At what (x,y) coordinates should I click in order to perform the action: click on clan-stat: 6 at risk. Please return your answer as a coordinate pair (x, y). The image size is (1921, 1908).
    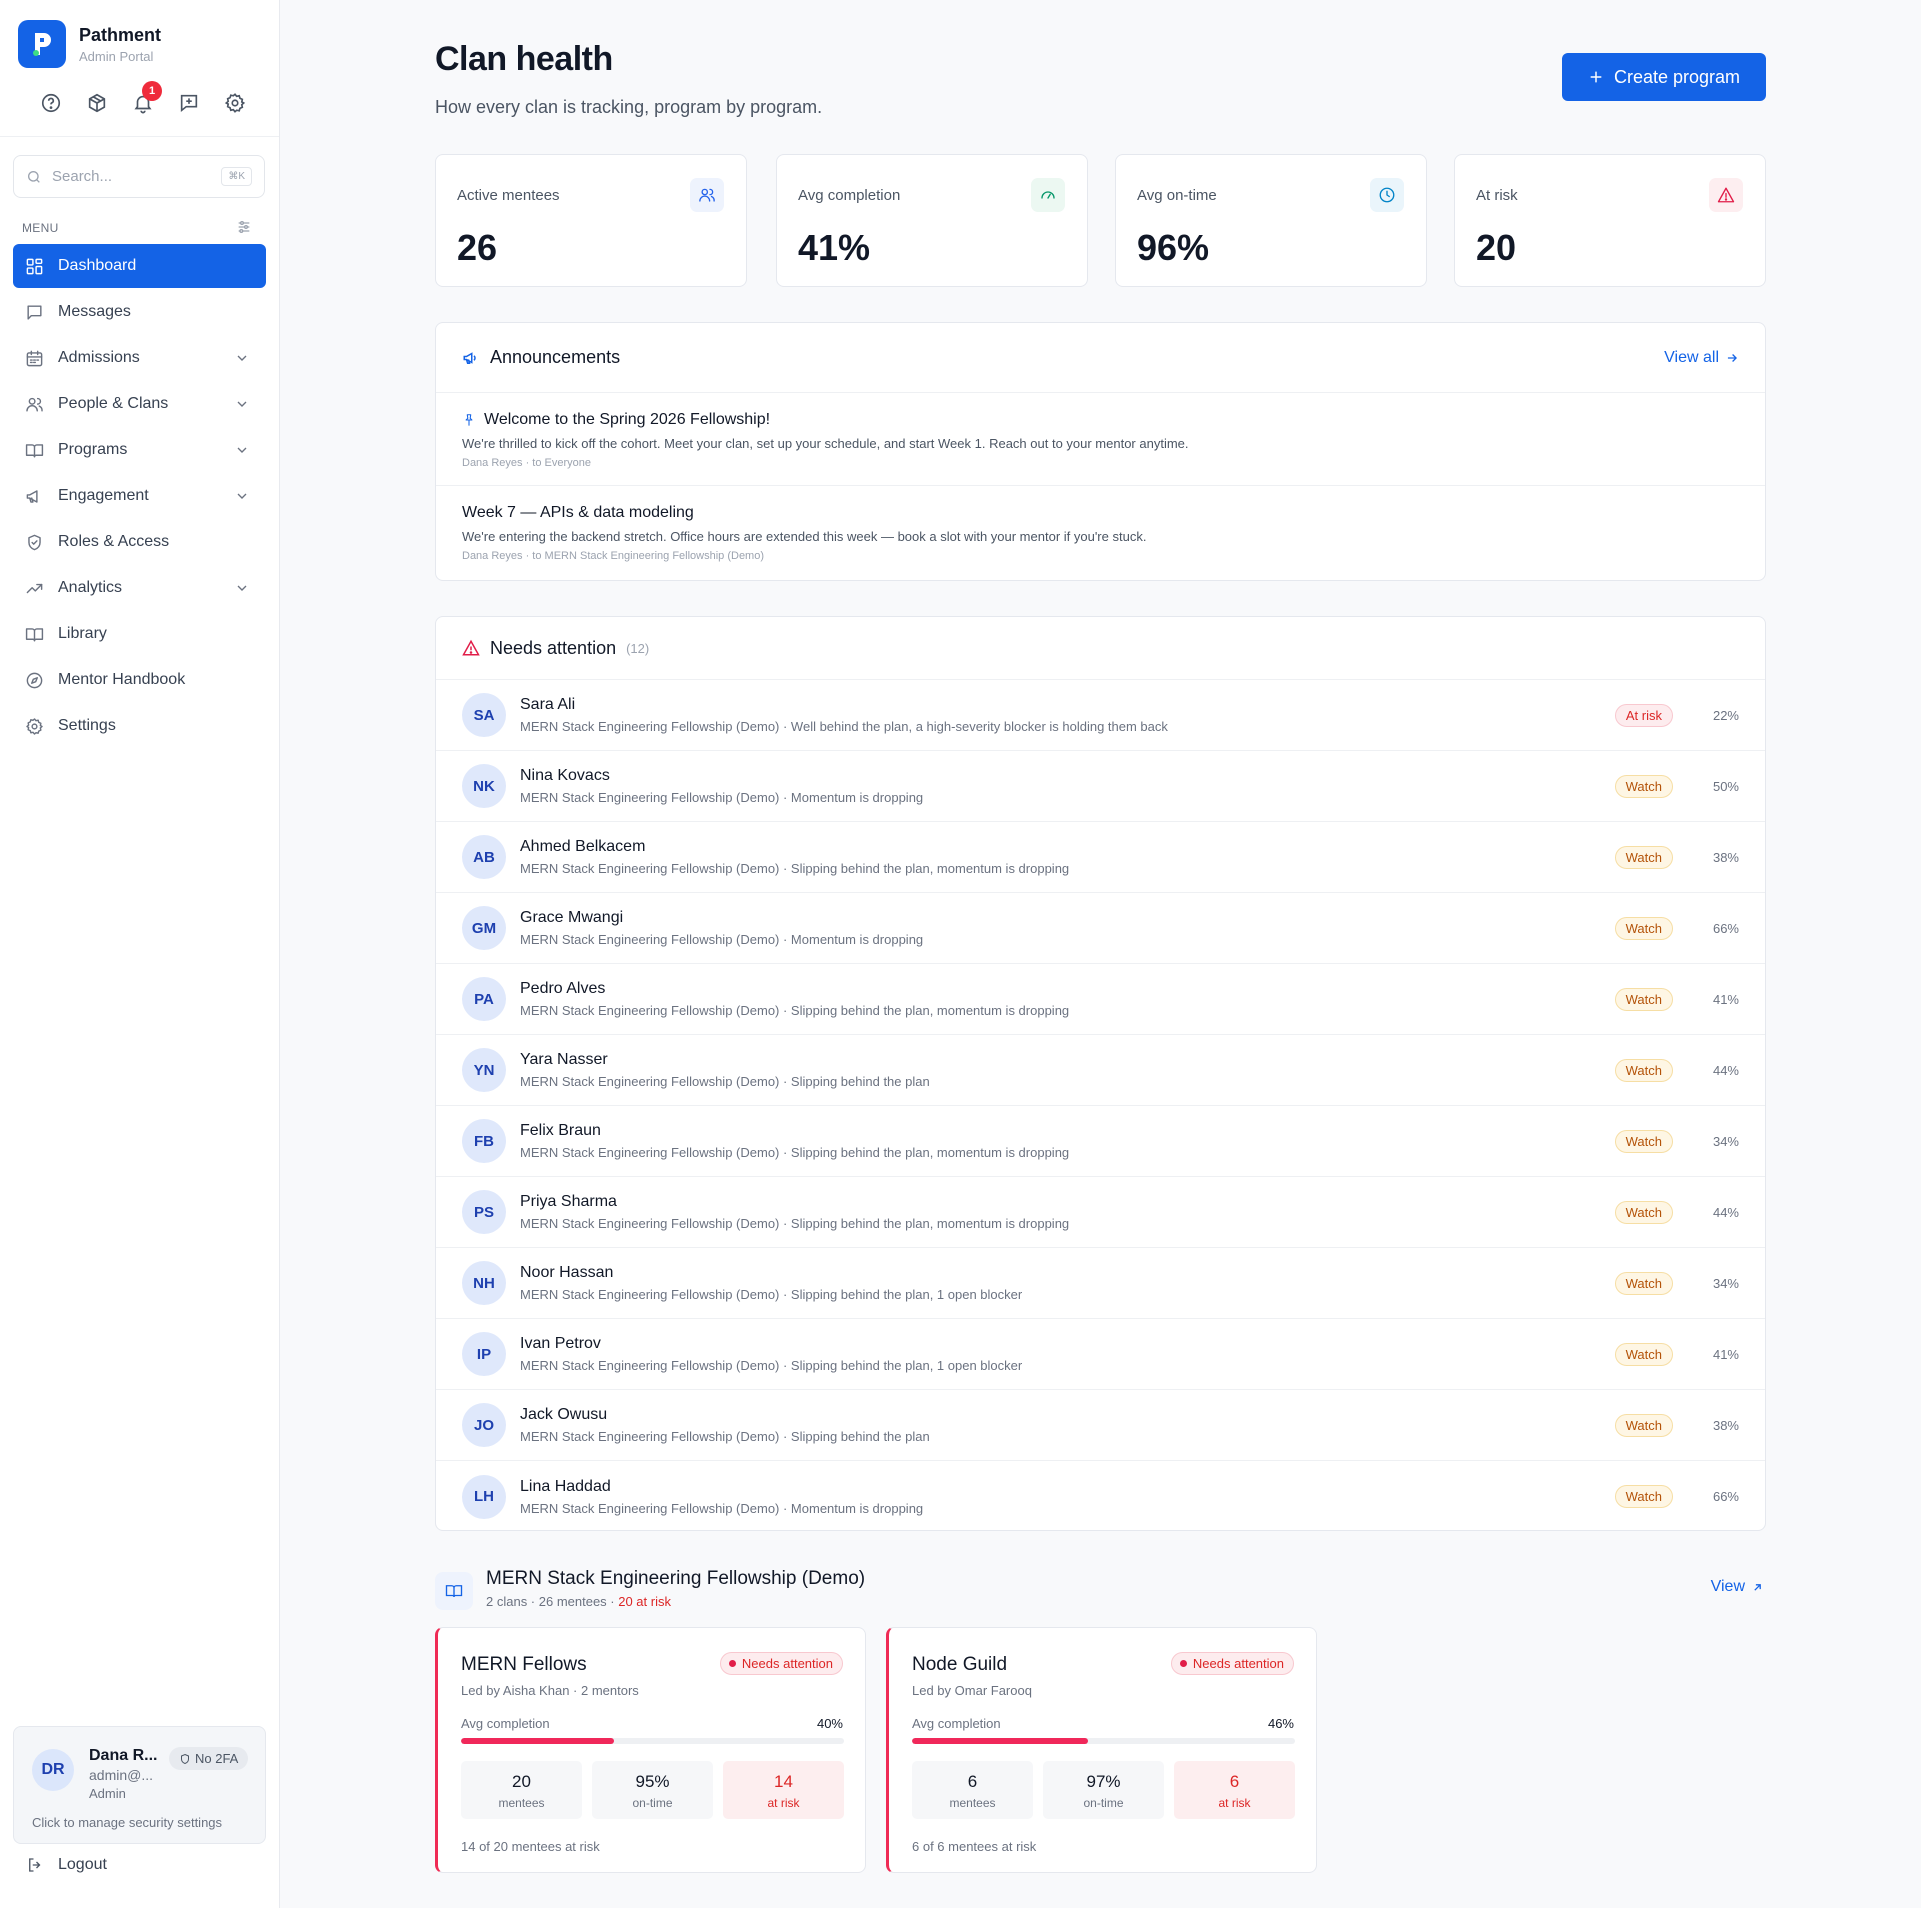
    Looking at the image, I should click on (1234, 1790).